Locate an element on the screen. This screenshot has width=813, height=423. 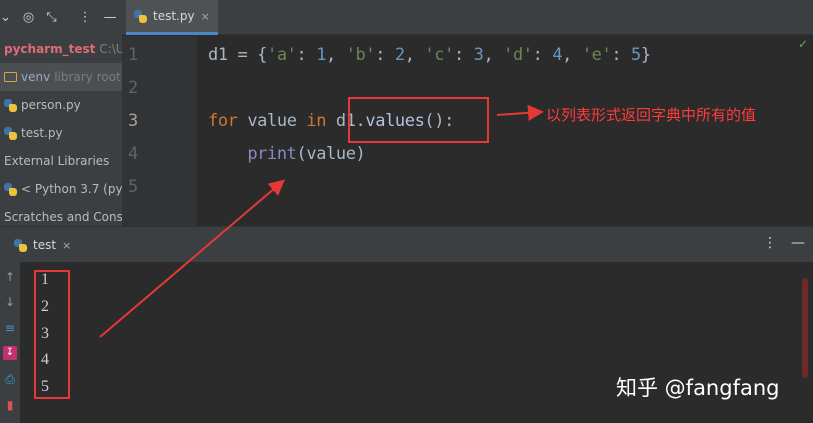
collapse-arrows-icon: ⤡ is located at coordinates (51, 17).